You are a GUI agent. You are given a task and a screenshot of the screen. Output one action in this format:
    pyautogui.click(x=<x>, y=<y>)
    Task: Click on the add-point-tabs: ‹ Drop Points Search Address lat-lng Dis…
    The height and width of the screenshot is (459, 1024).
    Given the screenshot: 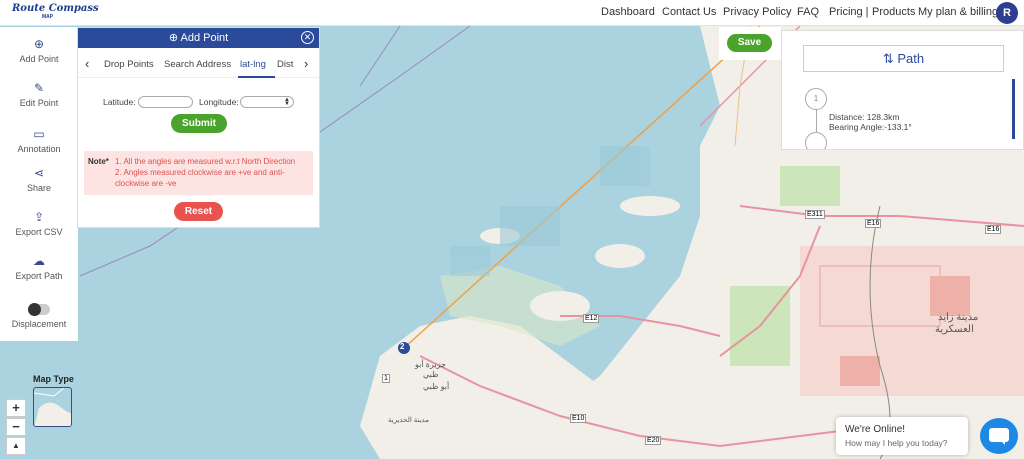 What is the action you would take?
    pyautogui.click(x=198, y=63)
    